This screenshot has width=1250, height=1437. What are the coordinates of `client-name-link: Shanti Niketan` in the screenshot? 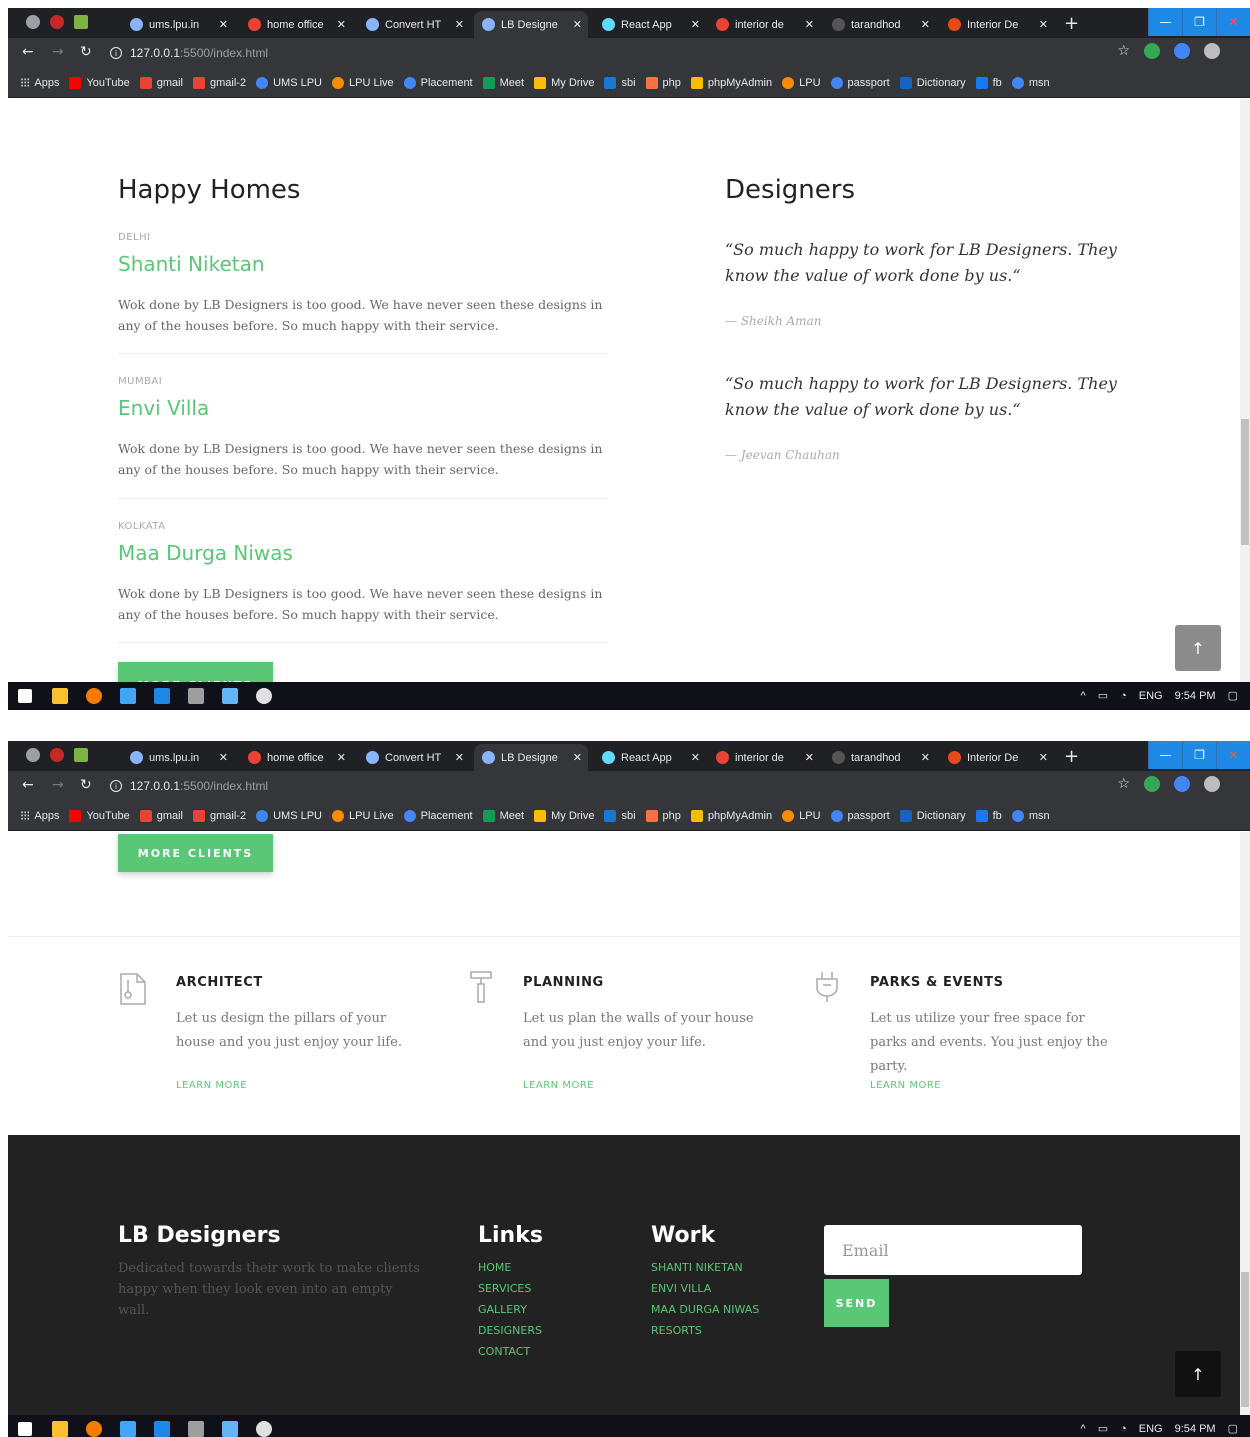 It's located at (191, 264).